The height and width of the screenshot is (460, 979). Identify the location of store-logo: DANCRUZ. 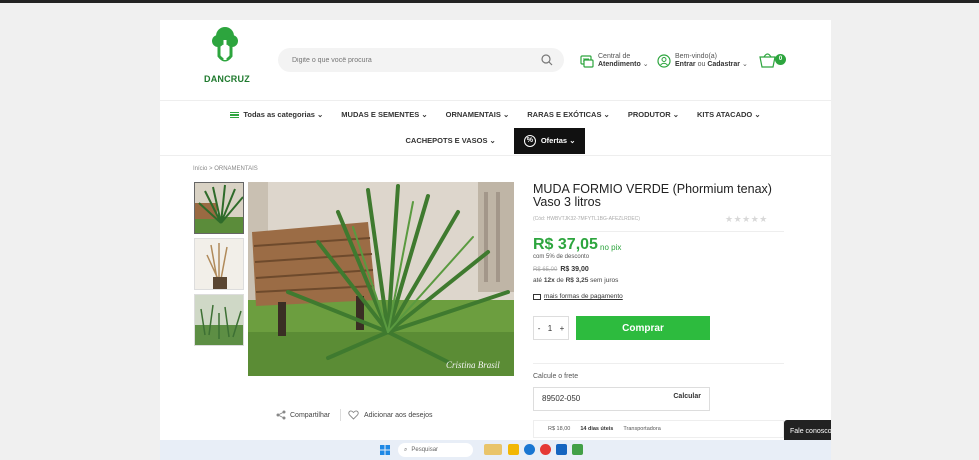
(227, 56).